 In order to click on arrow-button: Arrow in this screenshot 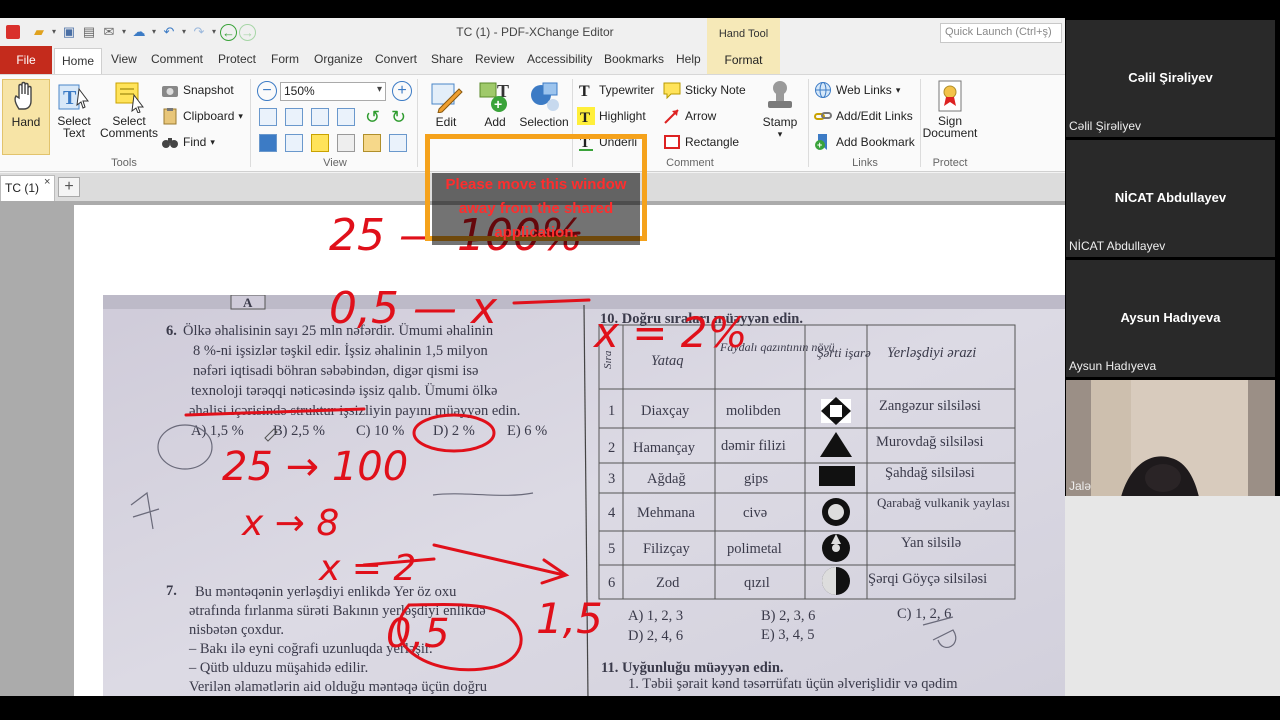, I will do `click(689, 116)`.